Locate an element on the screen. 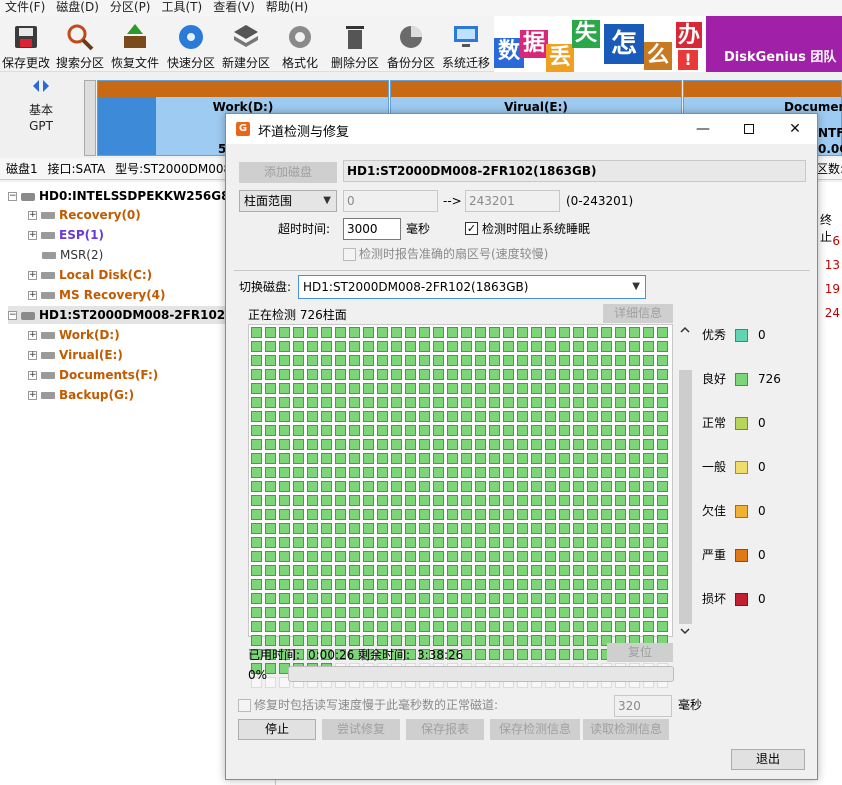 The image size is (842, 785). banner-char: 丢 is located at coordinates (560, 58).